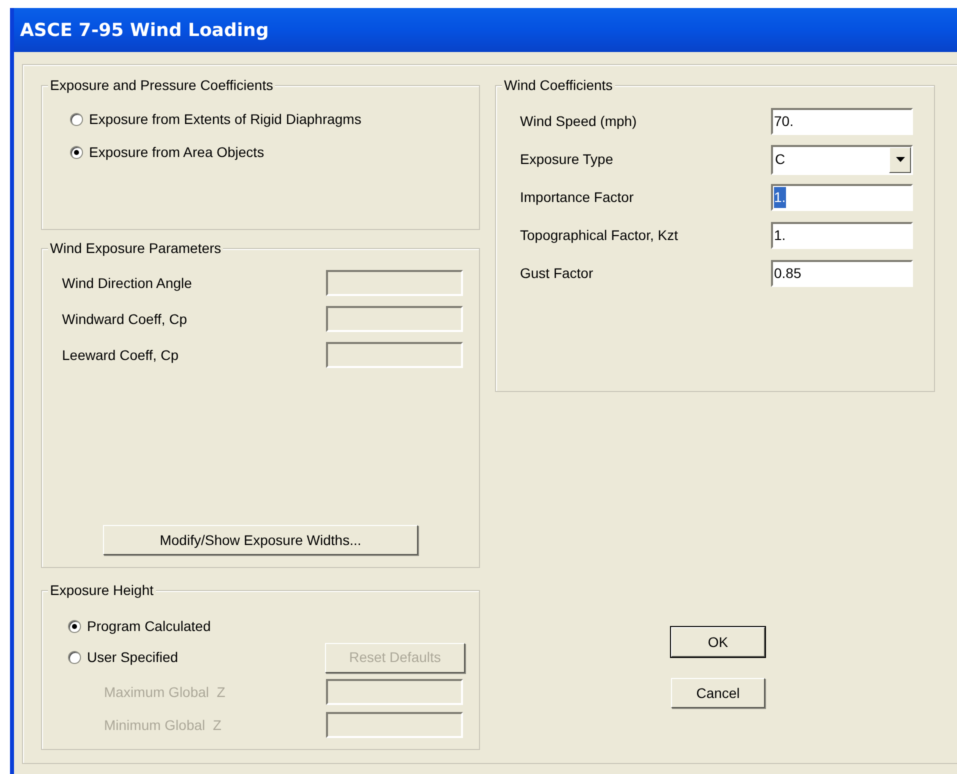 The height and width of the screenshot is (774, 957). Describe the element at coordinates (842, 121) in the screenshot. I see `input-field: 70.` at that location.